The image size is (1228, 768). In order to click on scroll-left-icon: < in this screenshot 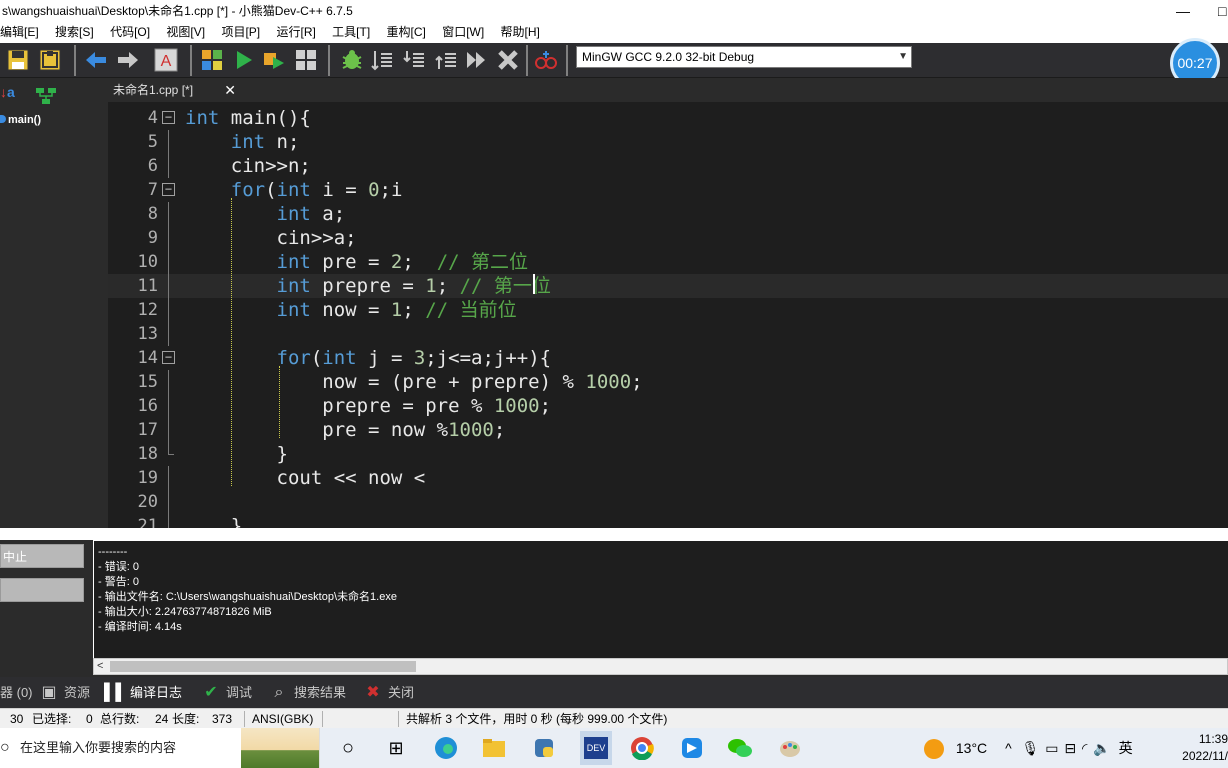, I will do `click(100, 666)`.